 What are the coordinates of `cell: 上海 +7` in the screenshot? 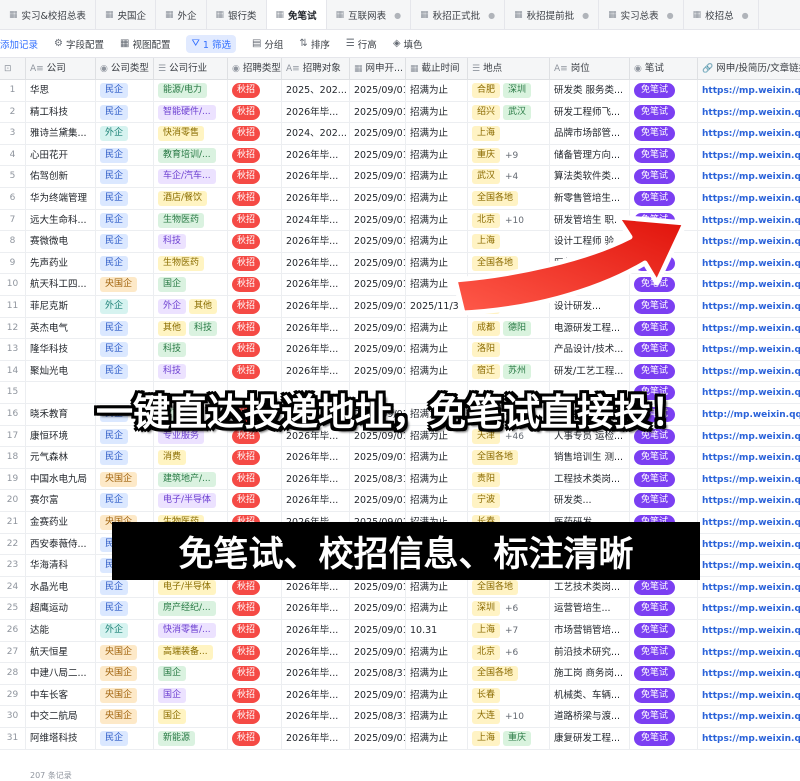 It's located at (509, 630).